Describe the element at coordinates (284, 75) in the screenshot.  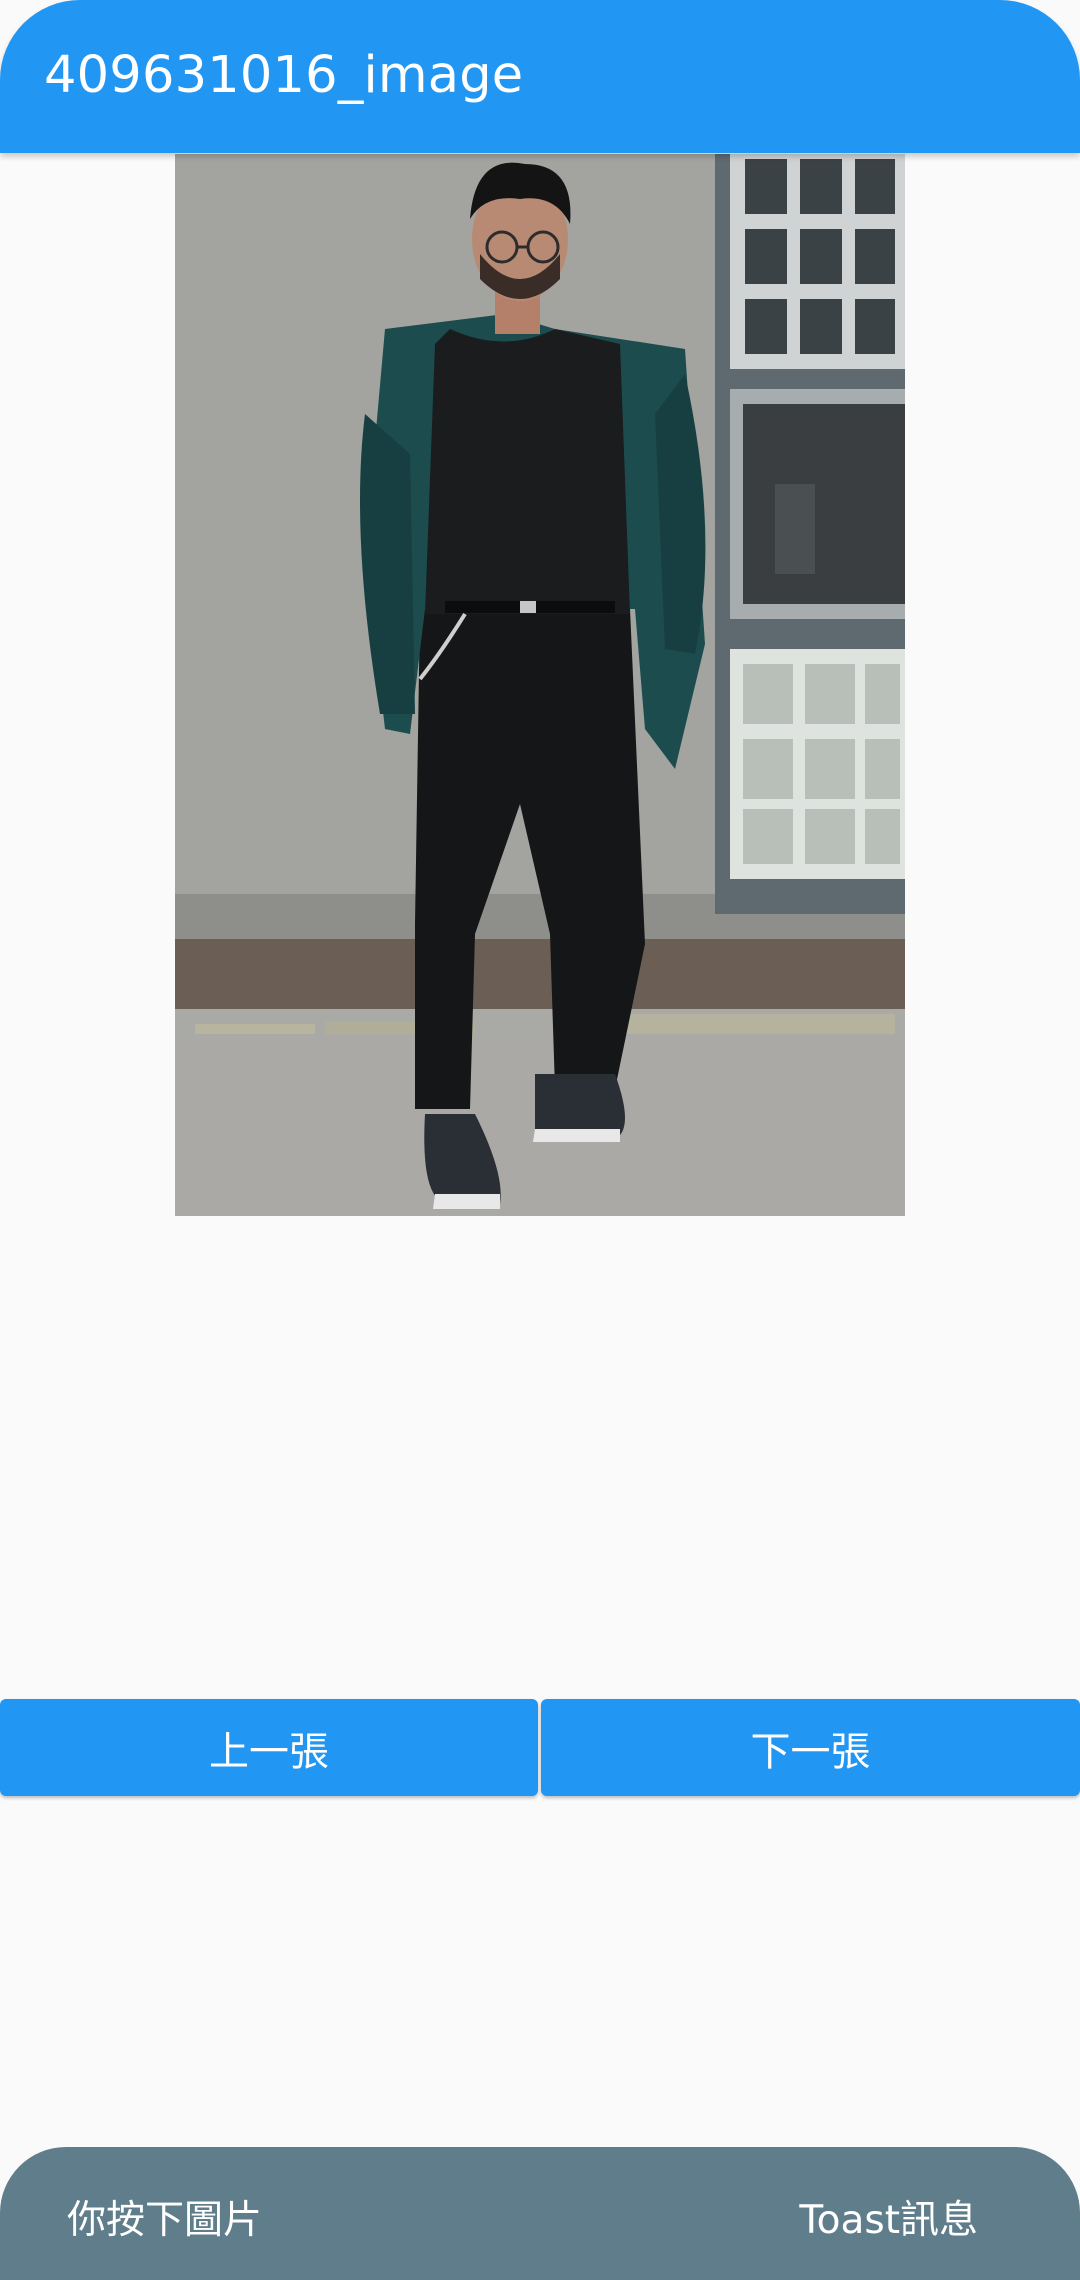
I see `app-title: 409631016_image` at that location.